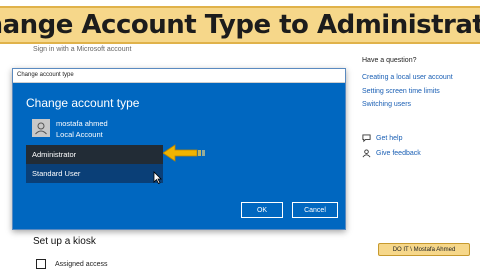  I want to click on option-administrator-label: Administrator, so click(54, 154).